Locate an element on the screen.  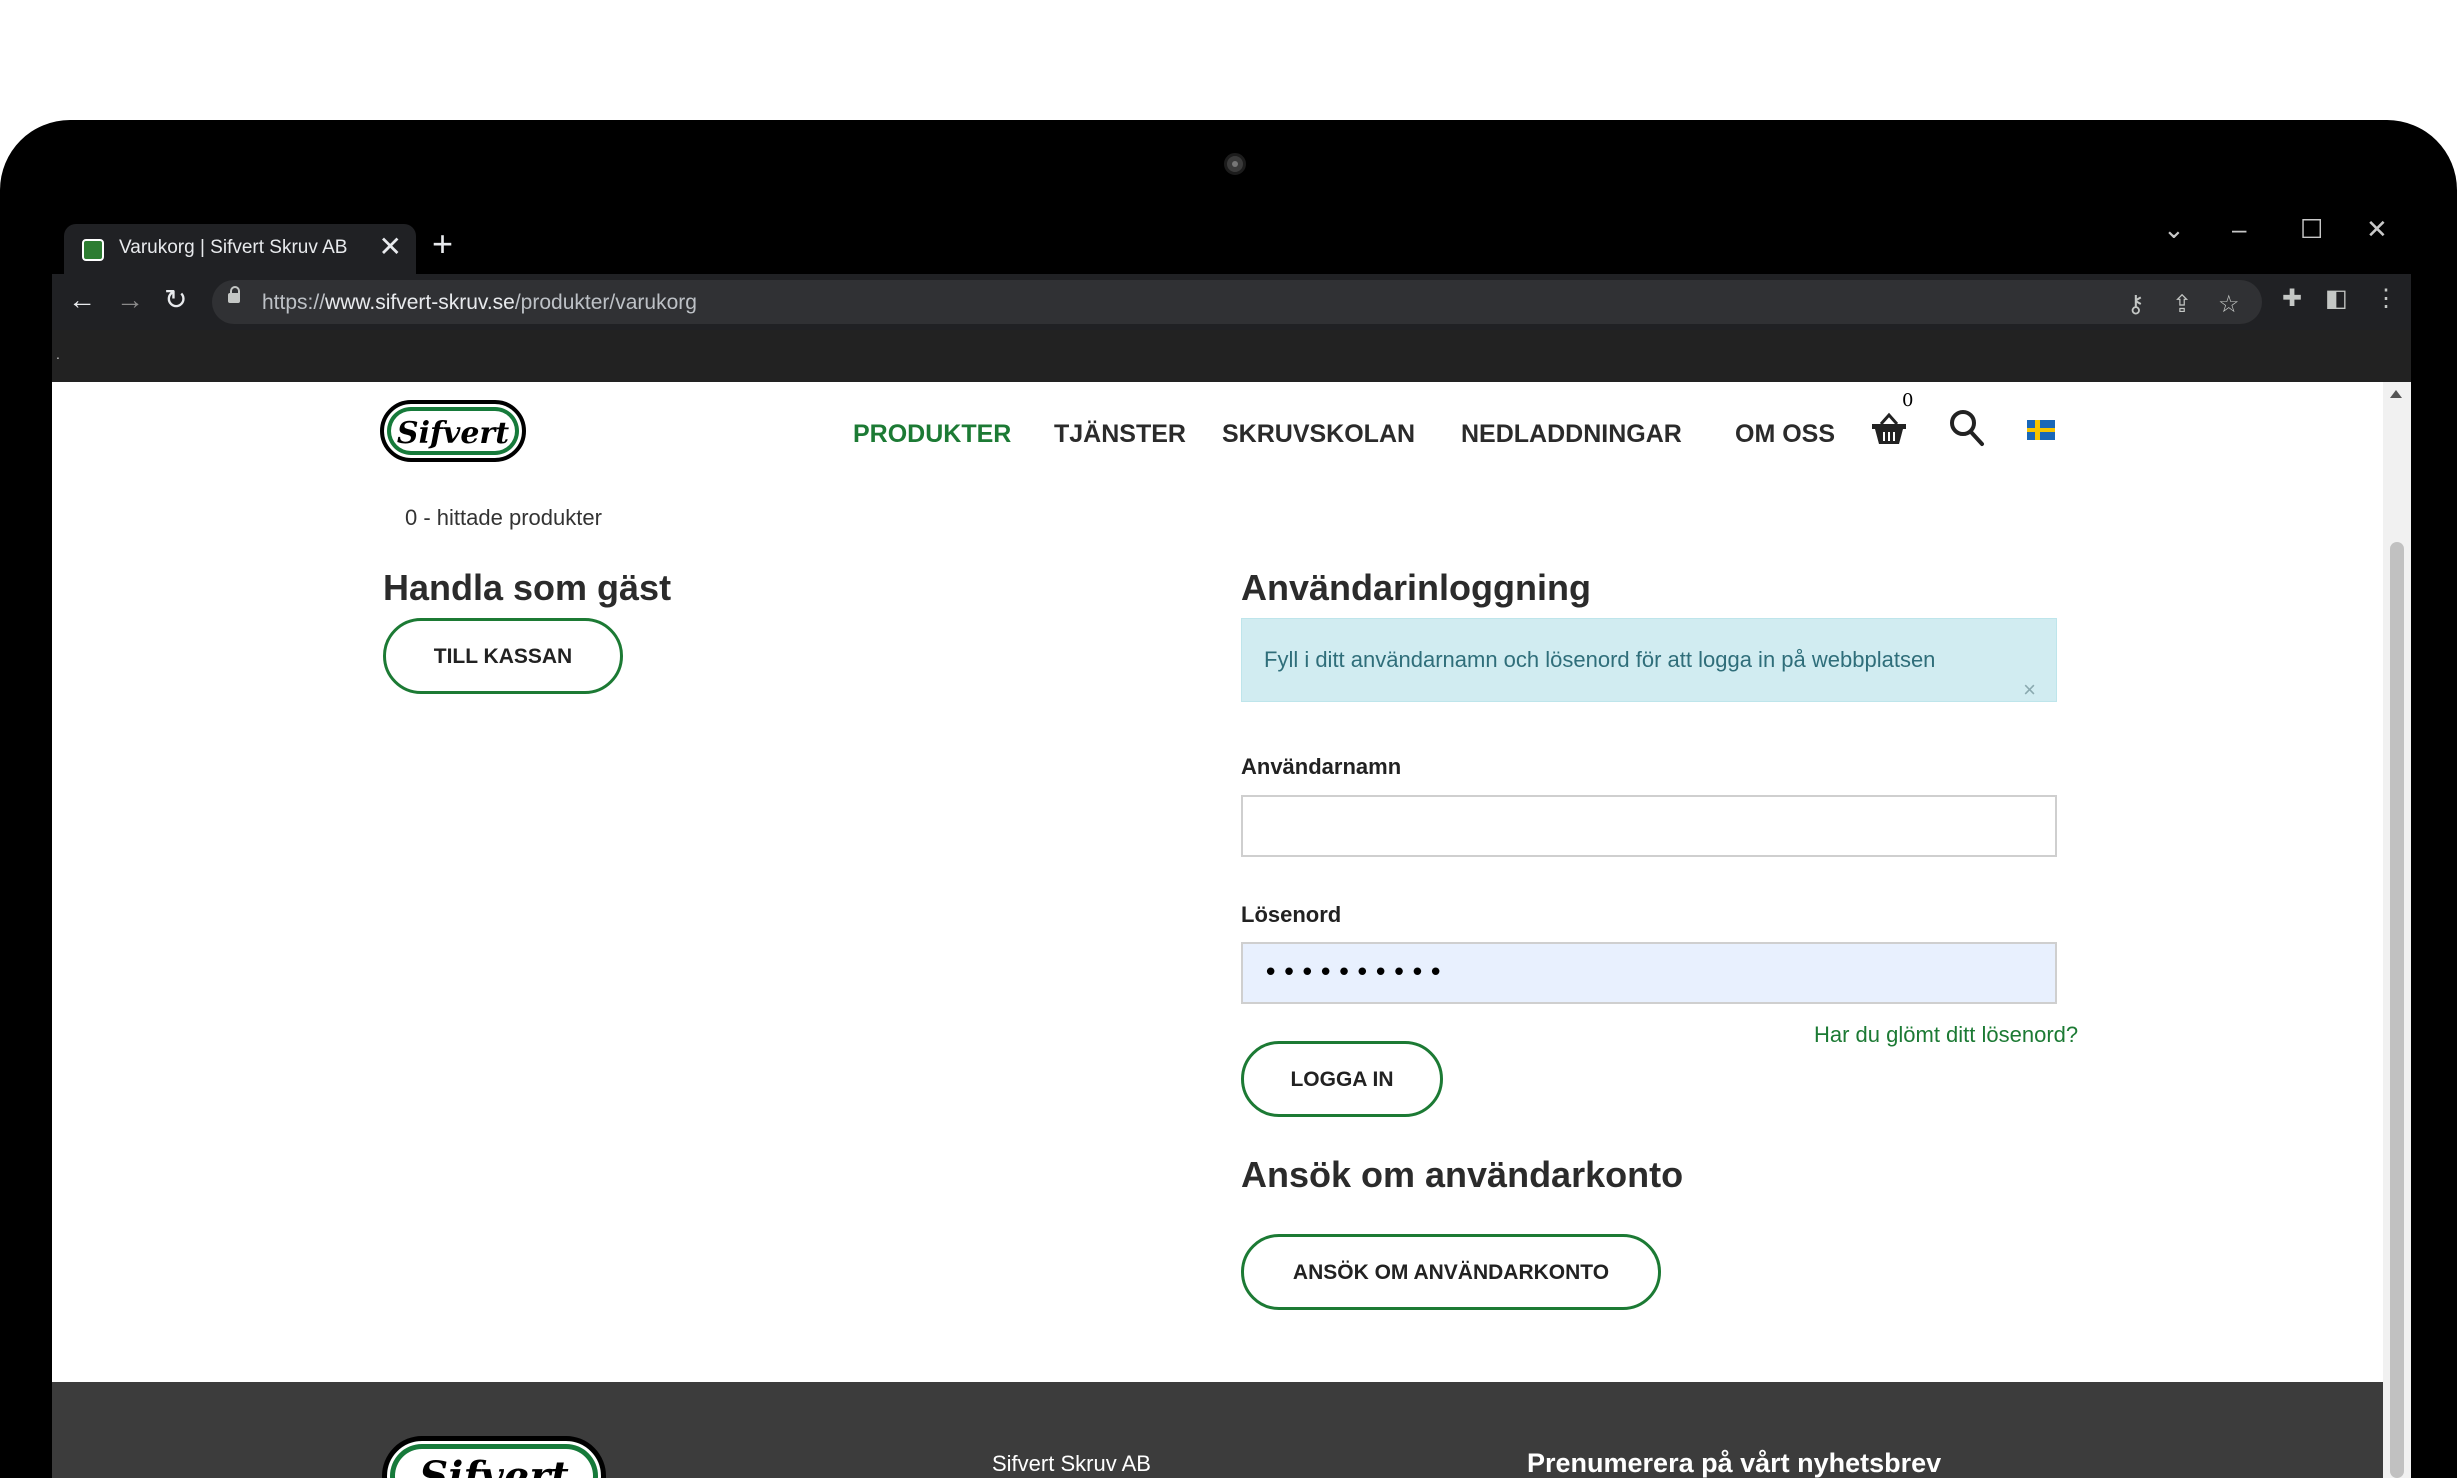
webcam is located at coordinates (1235, 164).